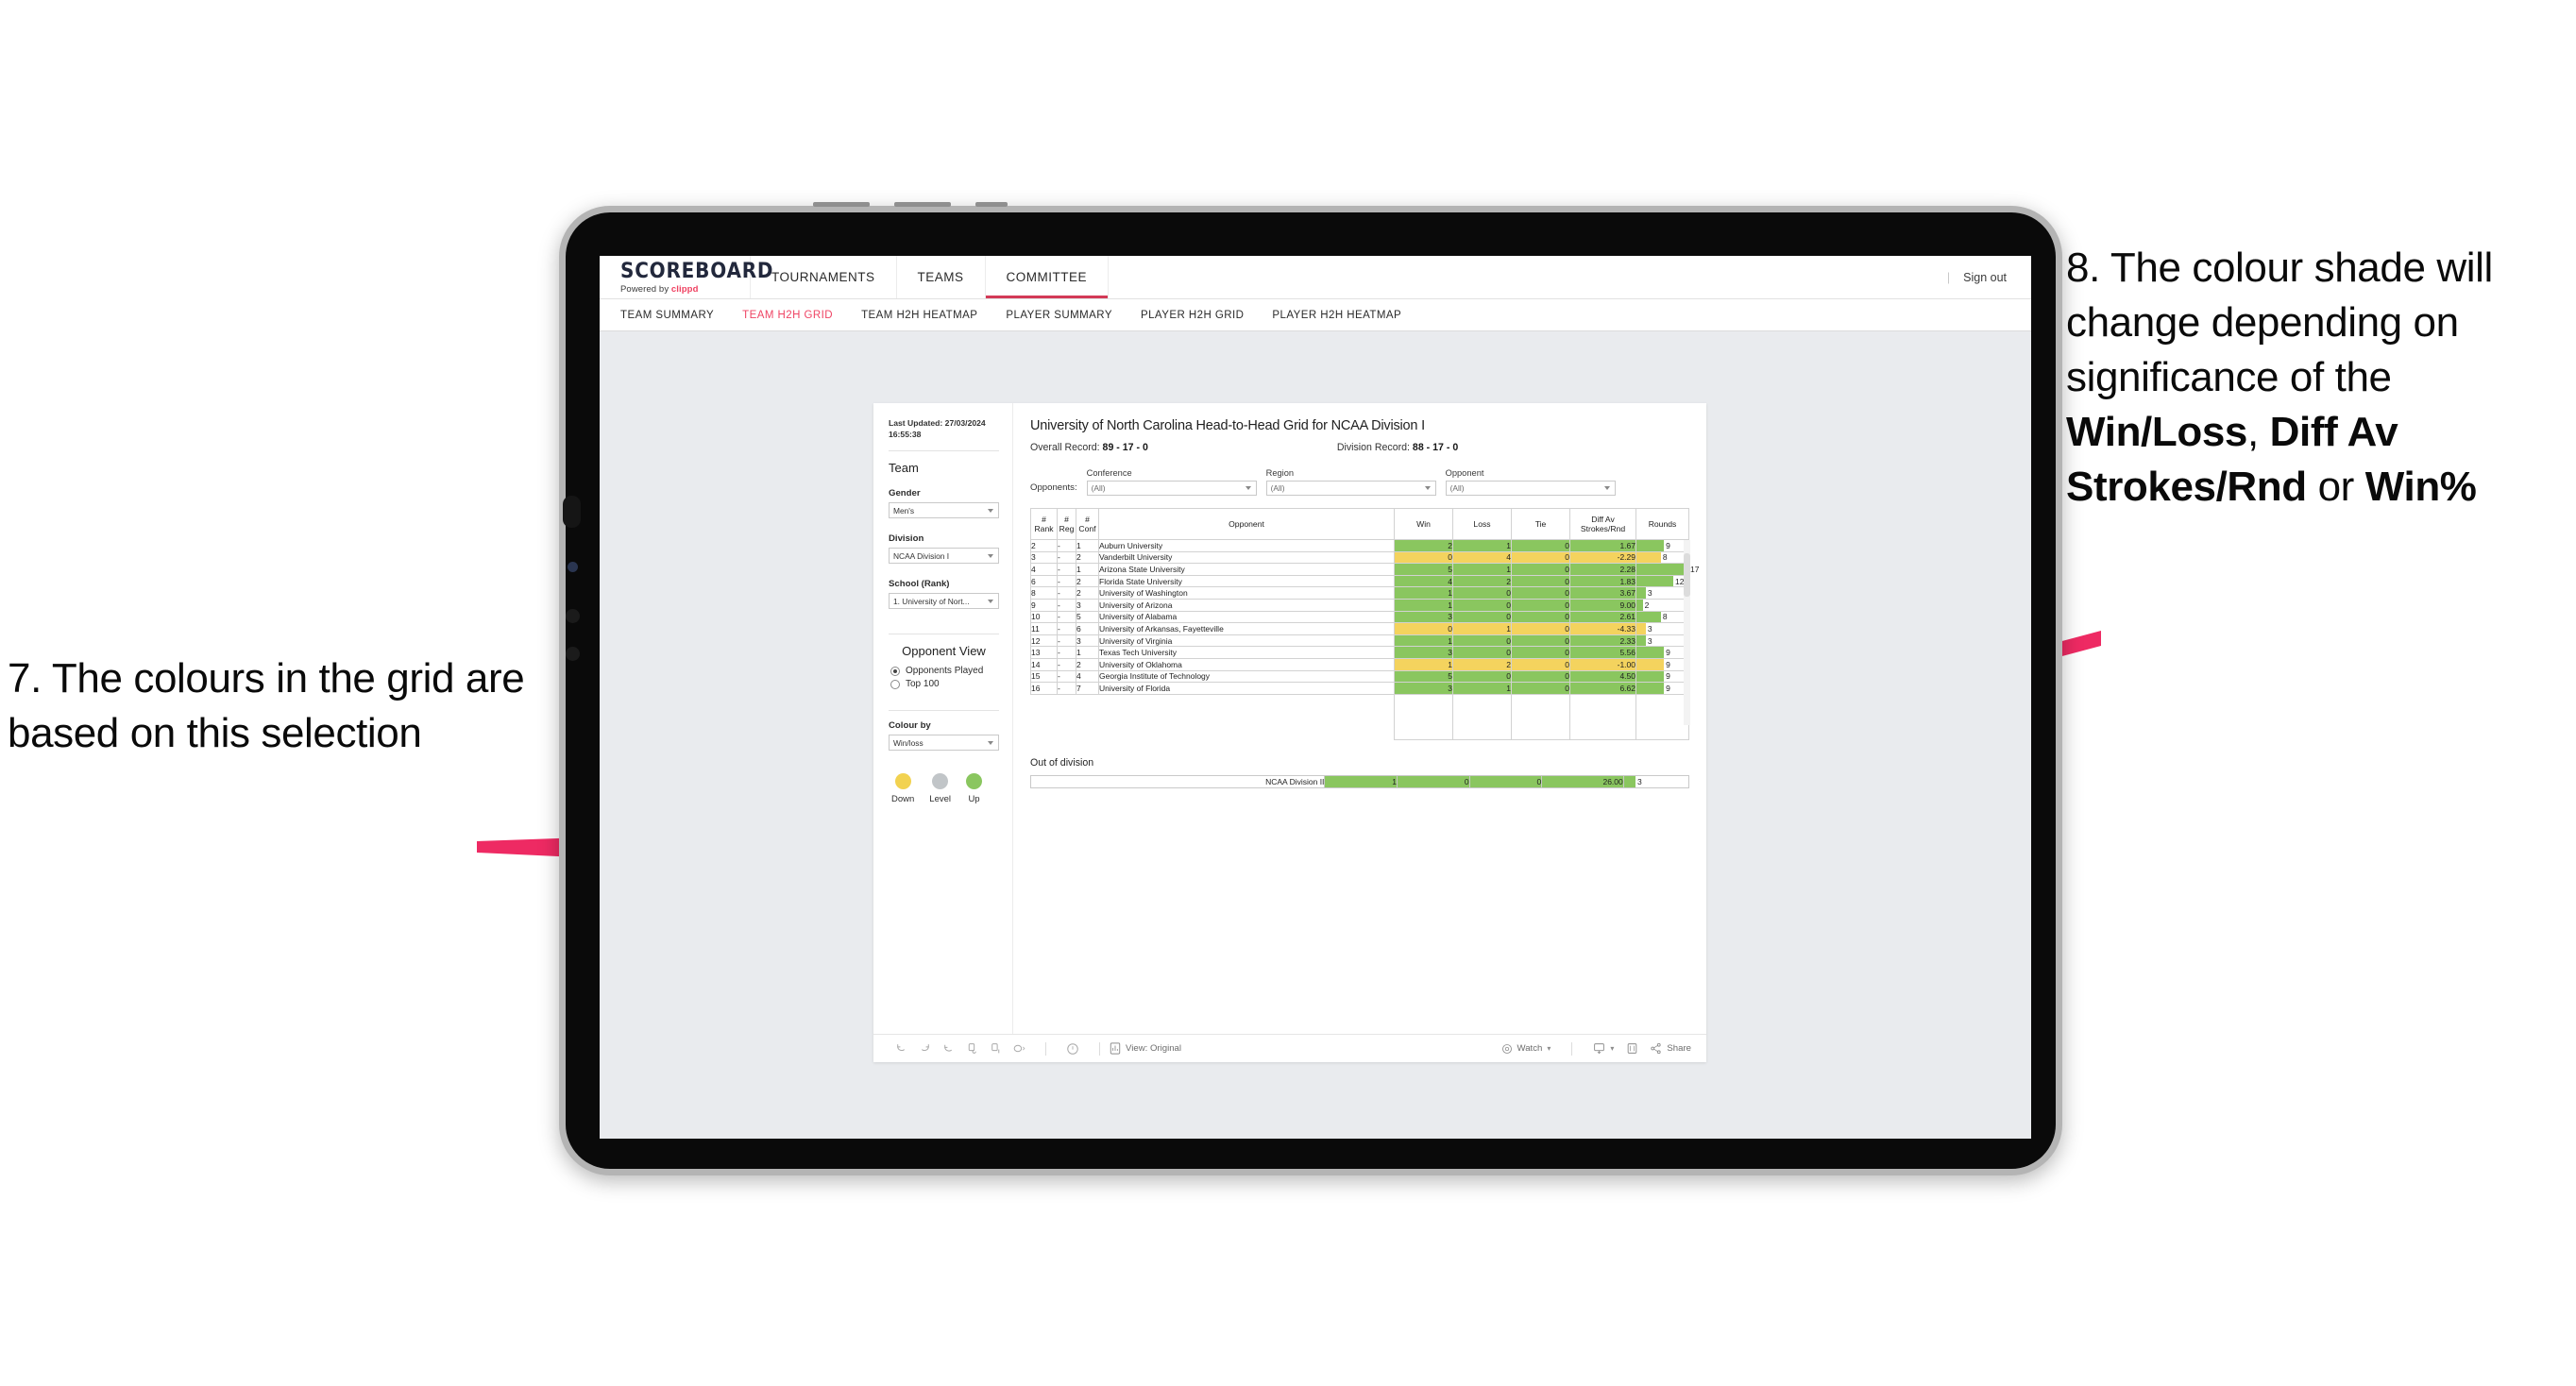 The image size is (2576, 1386). Describe the element at coordinates (1246, 569) in the screenshot. I see `cell-opponent: Arizona State University` at that location.